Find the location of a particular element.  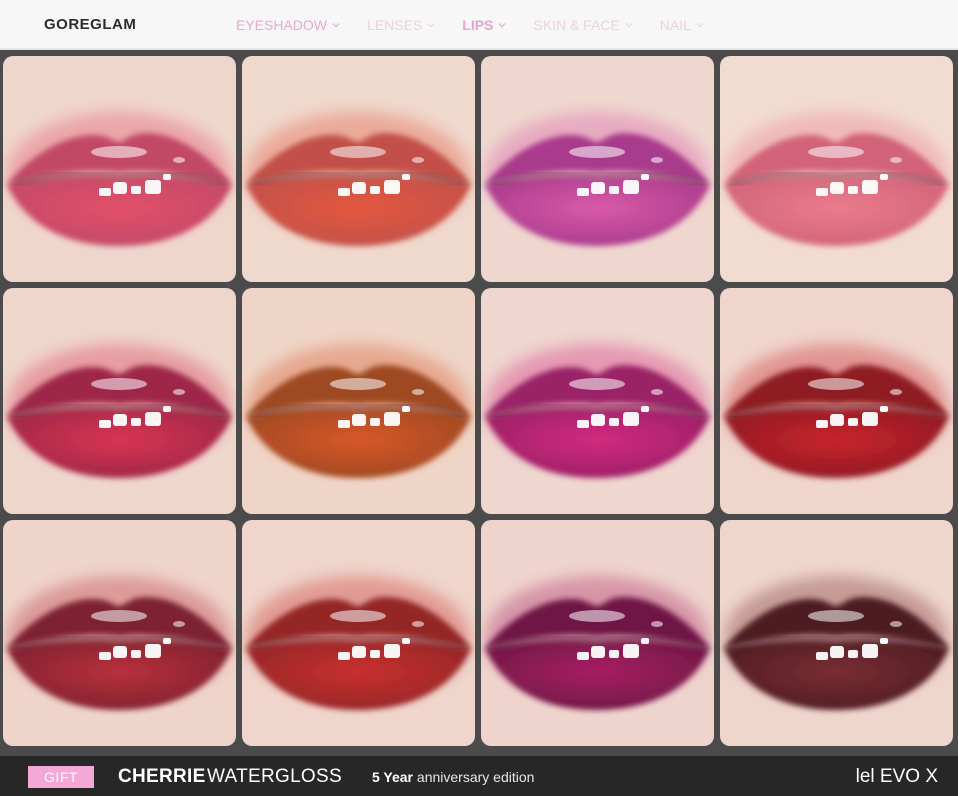

nav-item-eyeshadow: EYESHADOW is located at coordinates (288, 25).